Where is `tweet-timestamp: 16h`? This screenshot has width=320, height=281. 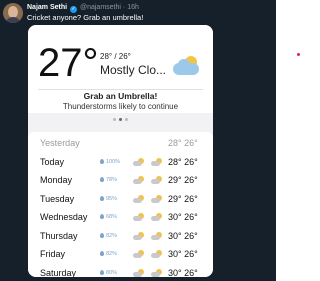 tweet-timestamp: 16h is located at coordinates (133, 7).